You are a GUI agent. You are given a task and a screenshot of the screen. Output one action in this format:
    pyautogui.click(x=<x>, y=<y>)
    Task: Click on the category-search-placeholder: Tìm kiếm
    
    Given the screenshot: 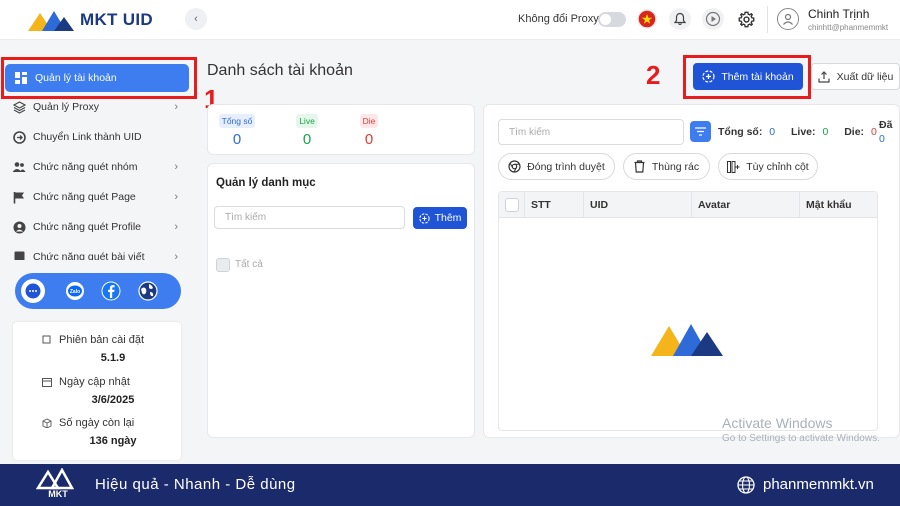 What is the action you would take?
    pyautogui.click(x=246, y=217)
    